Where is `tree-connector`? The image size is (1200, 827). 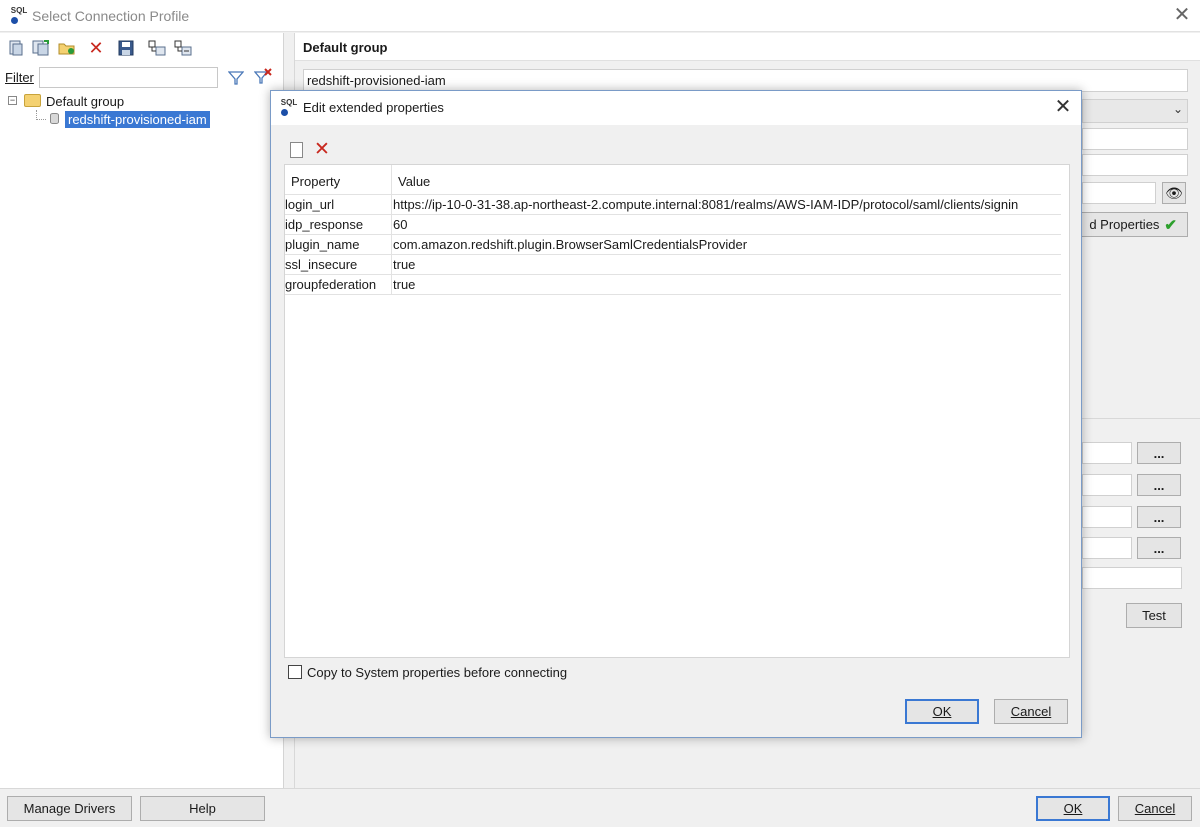
tree-connector is located at coordinates (41, 115).